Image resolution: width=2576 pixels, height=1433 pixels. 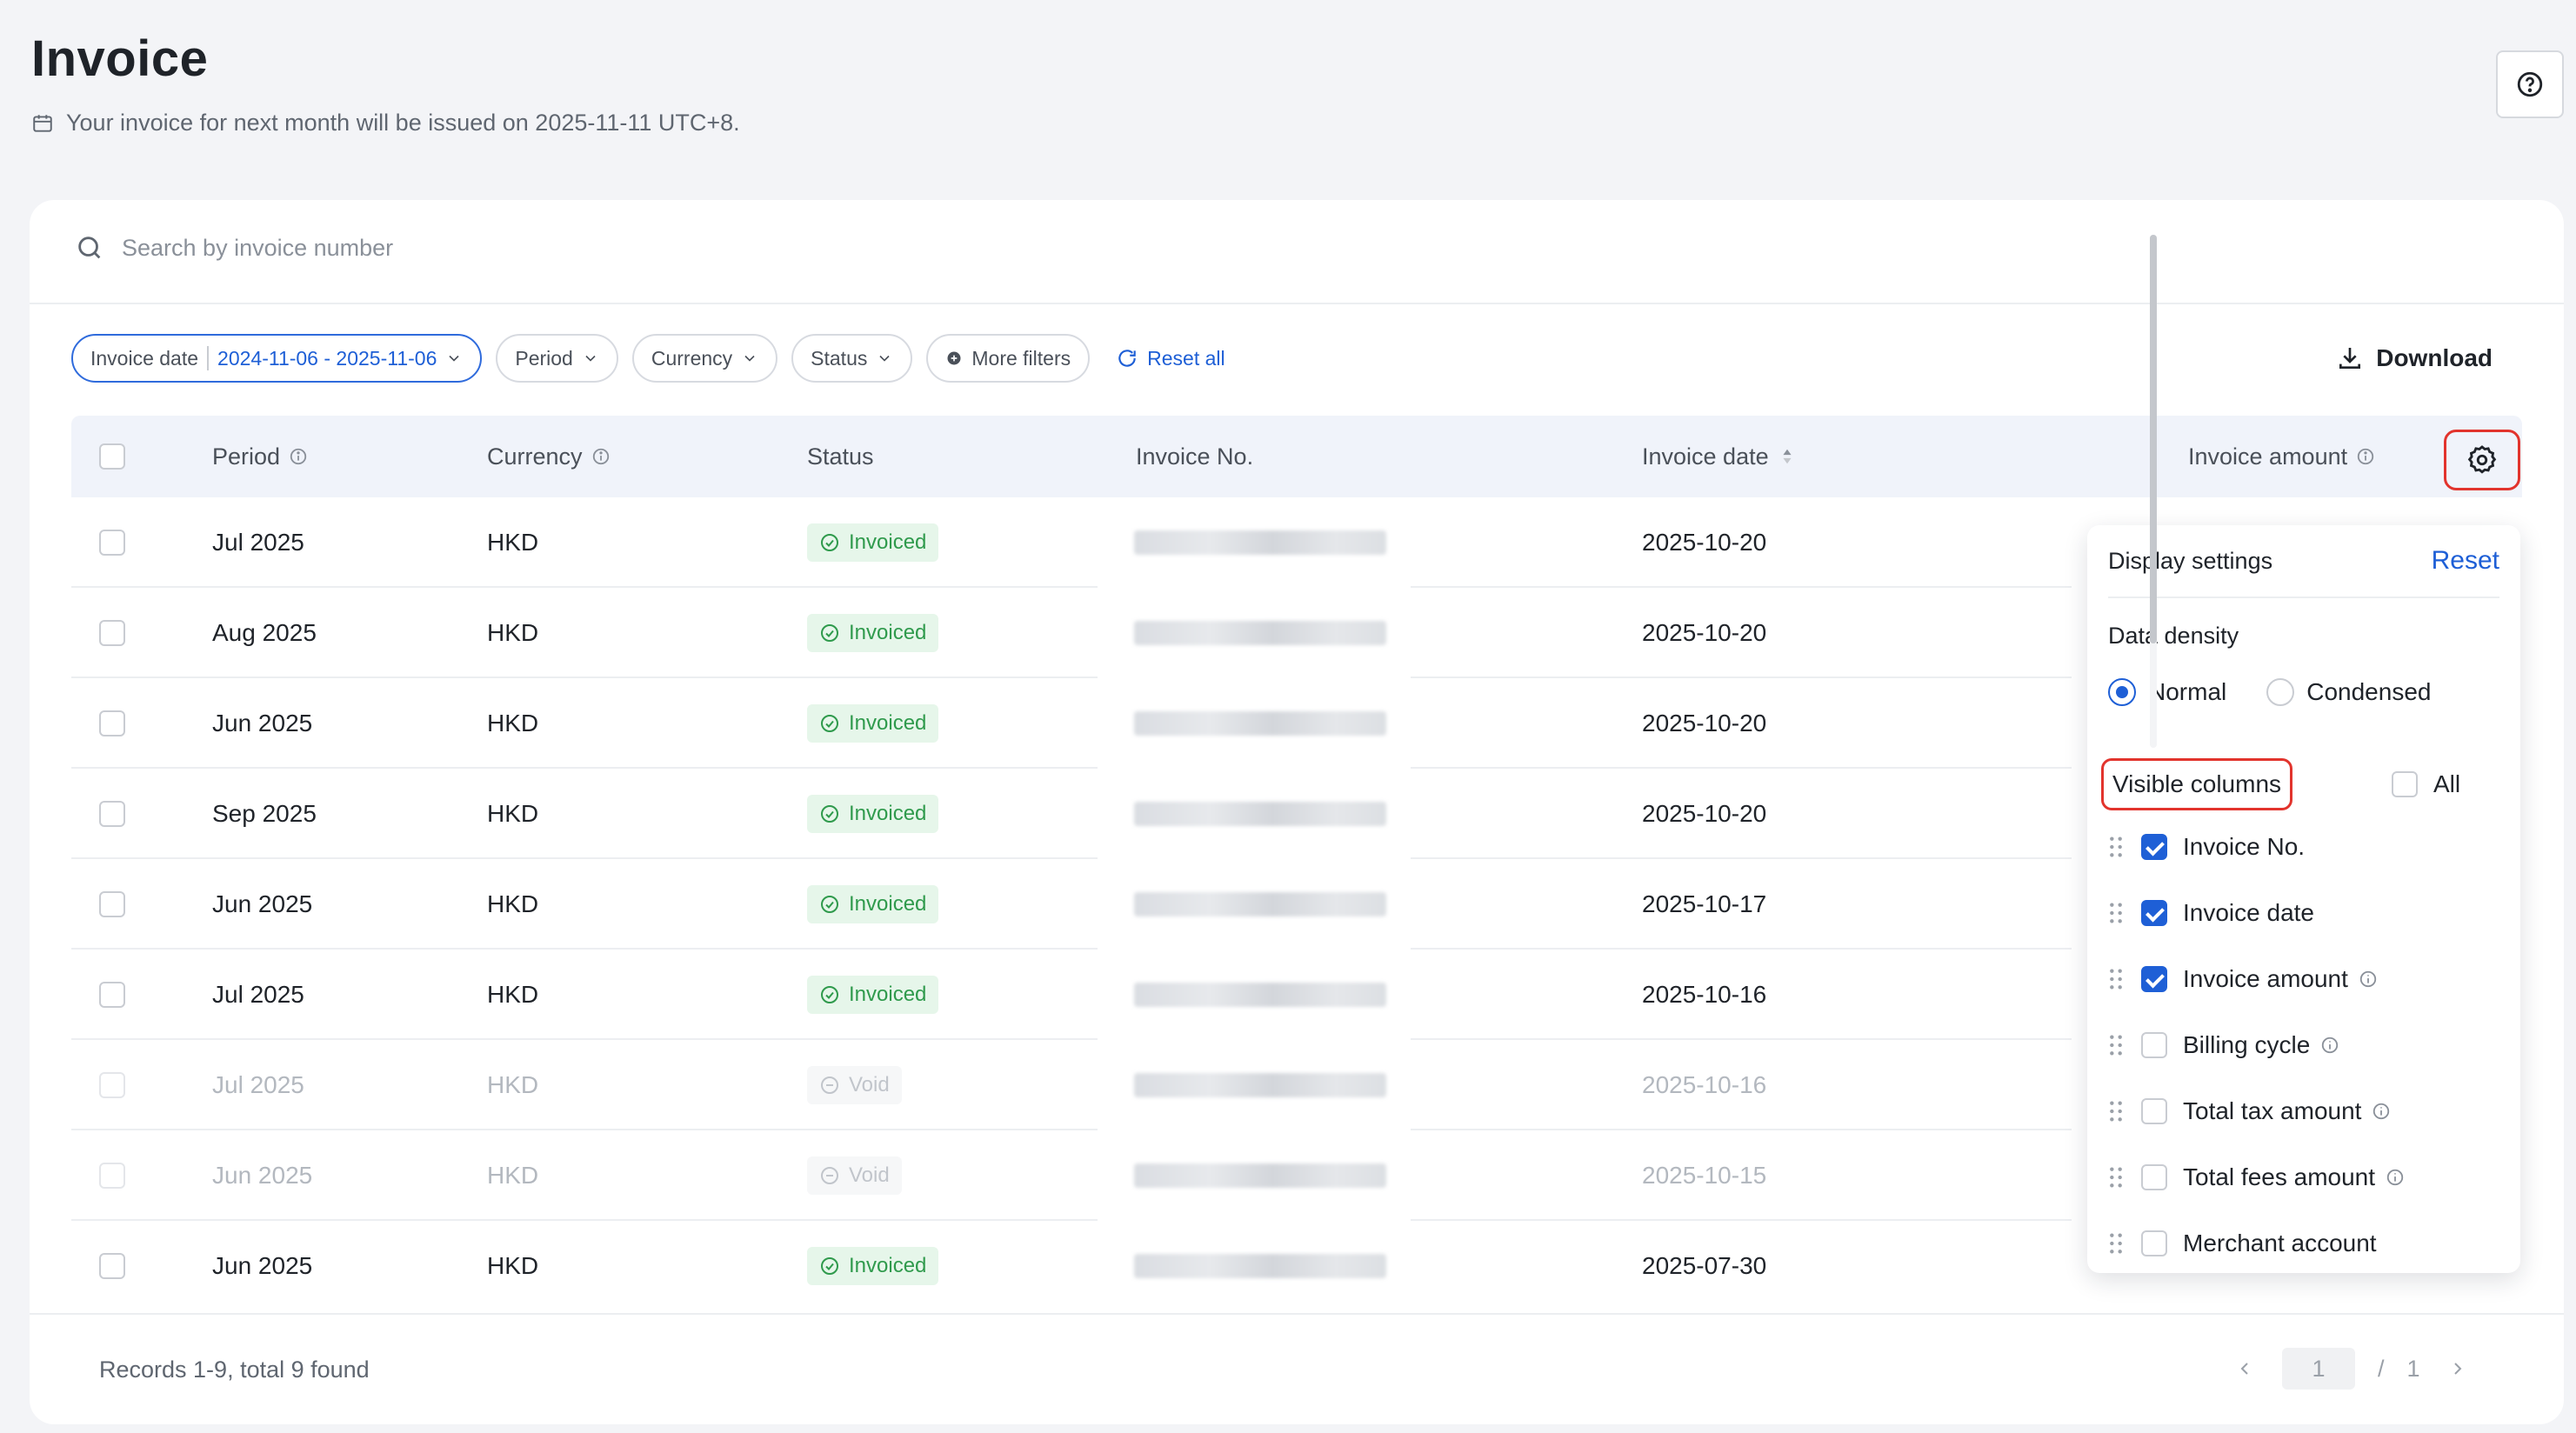 I want to click on display-settings-reset-button: Reset, so click(x=2465, y=561).